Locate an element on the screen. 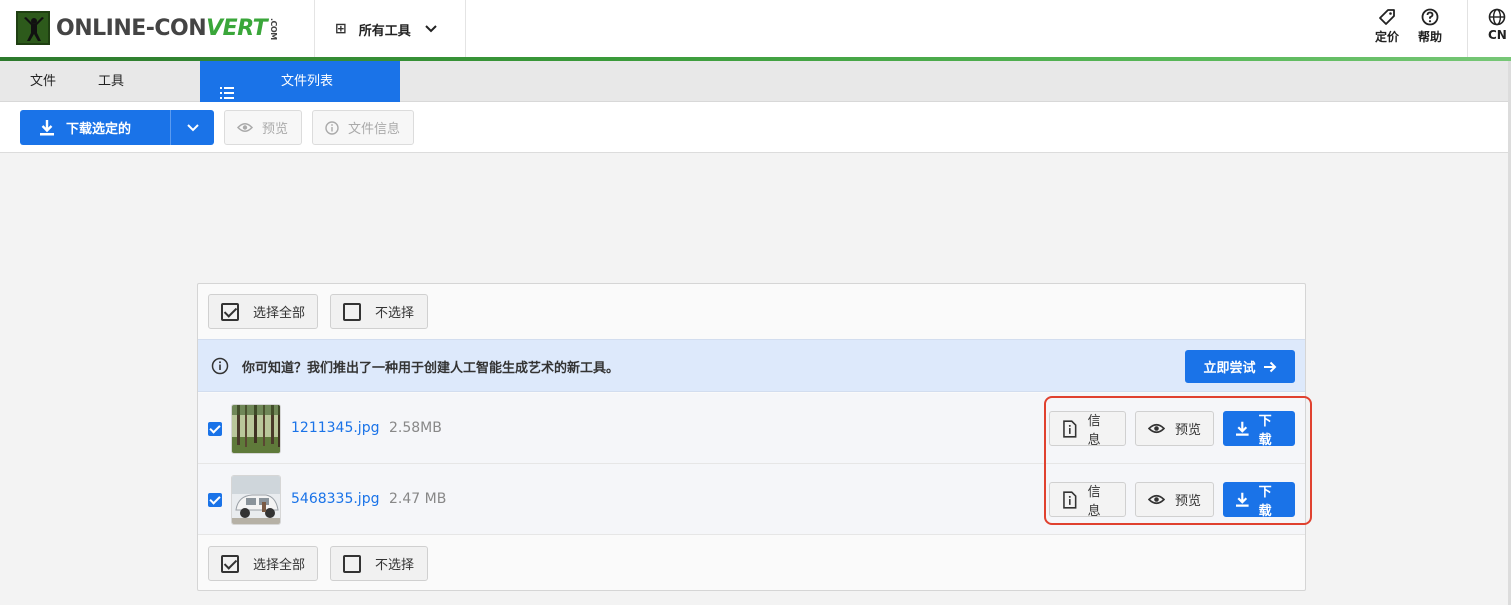  selection-bar-top: 选择全部 不选择 is located at coordinates (751, 311).